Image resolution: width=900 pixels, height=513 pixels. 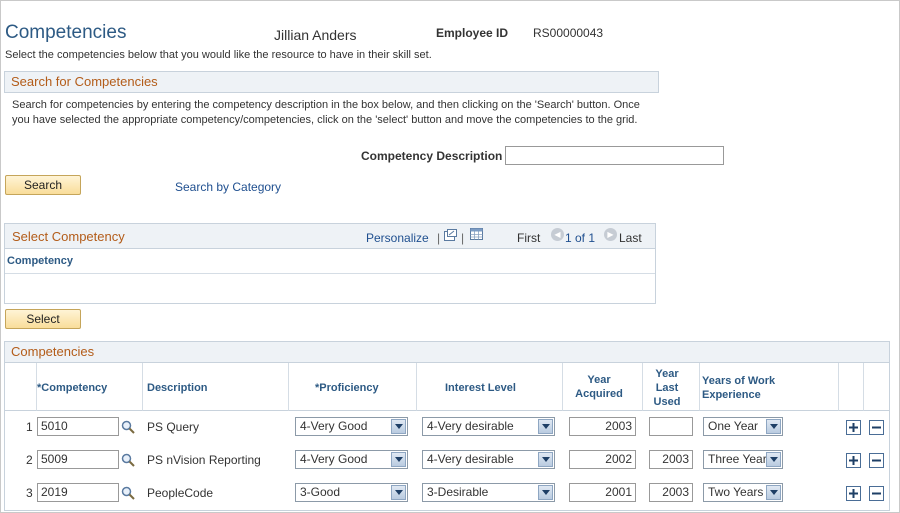 What do you see at coordinates (177, 388) in the screenshot?
I see `description-column-label: Description` at bounding box center [177, 388].